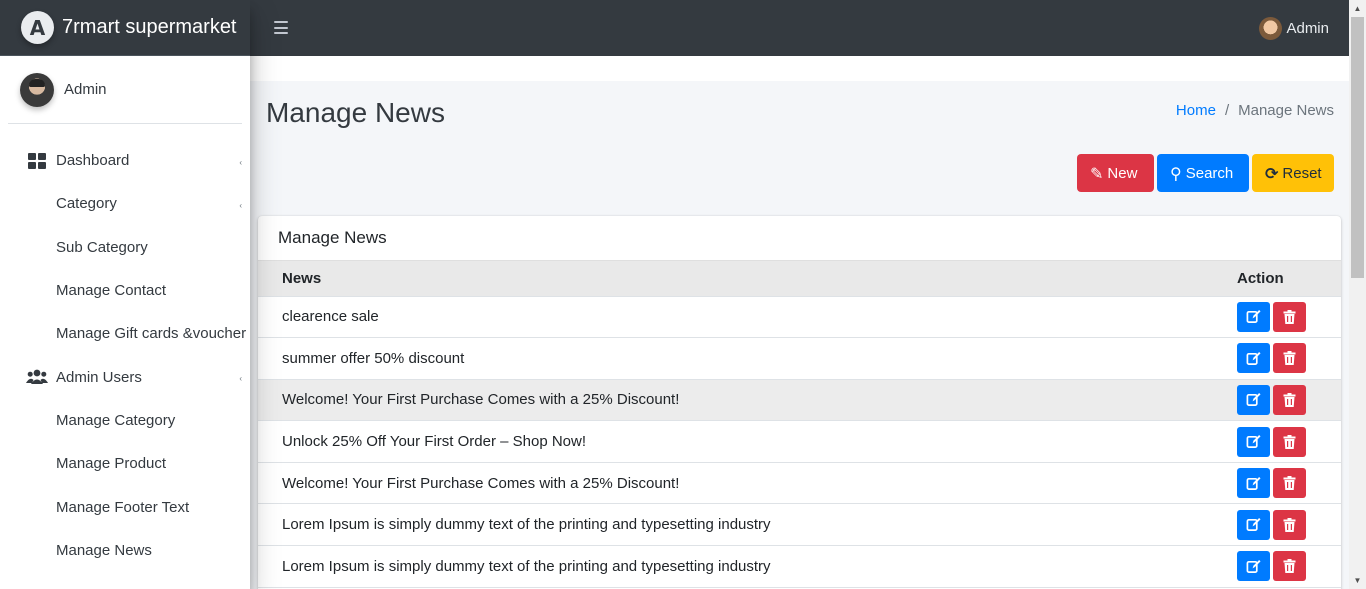 This screenshot has width=1366, height=589. What do you see at coordinates (1357, 8) in the screenshot?
I see `scroll-up-arrow-icon: ▲` at bounding box center [1357, 8].